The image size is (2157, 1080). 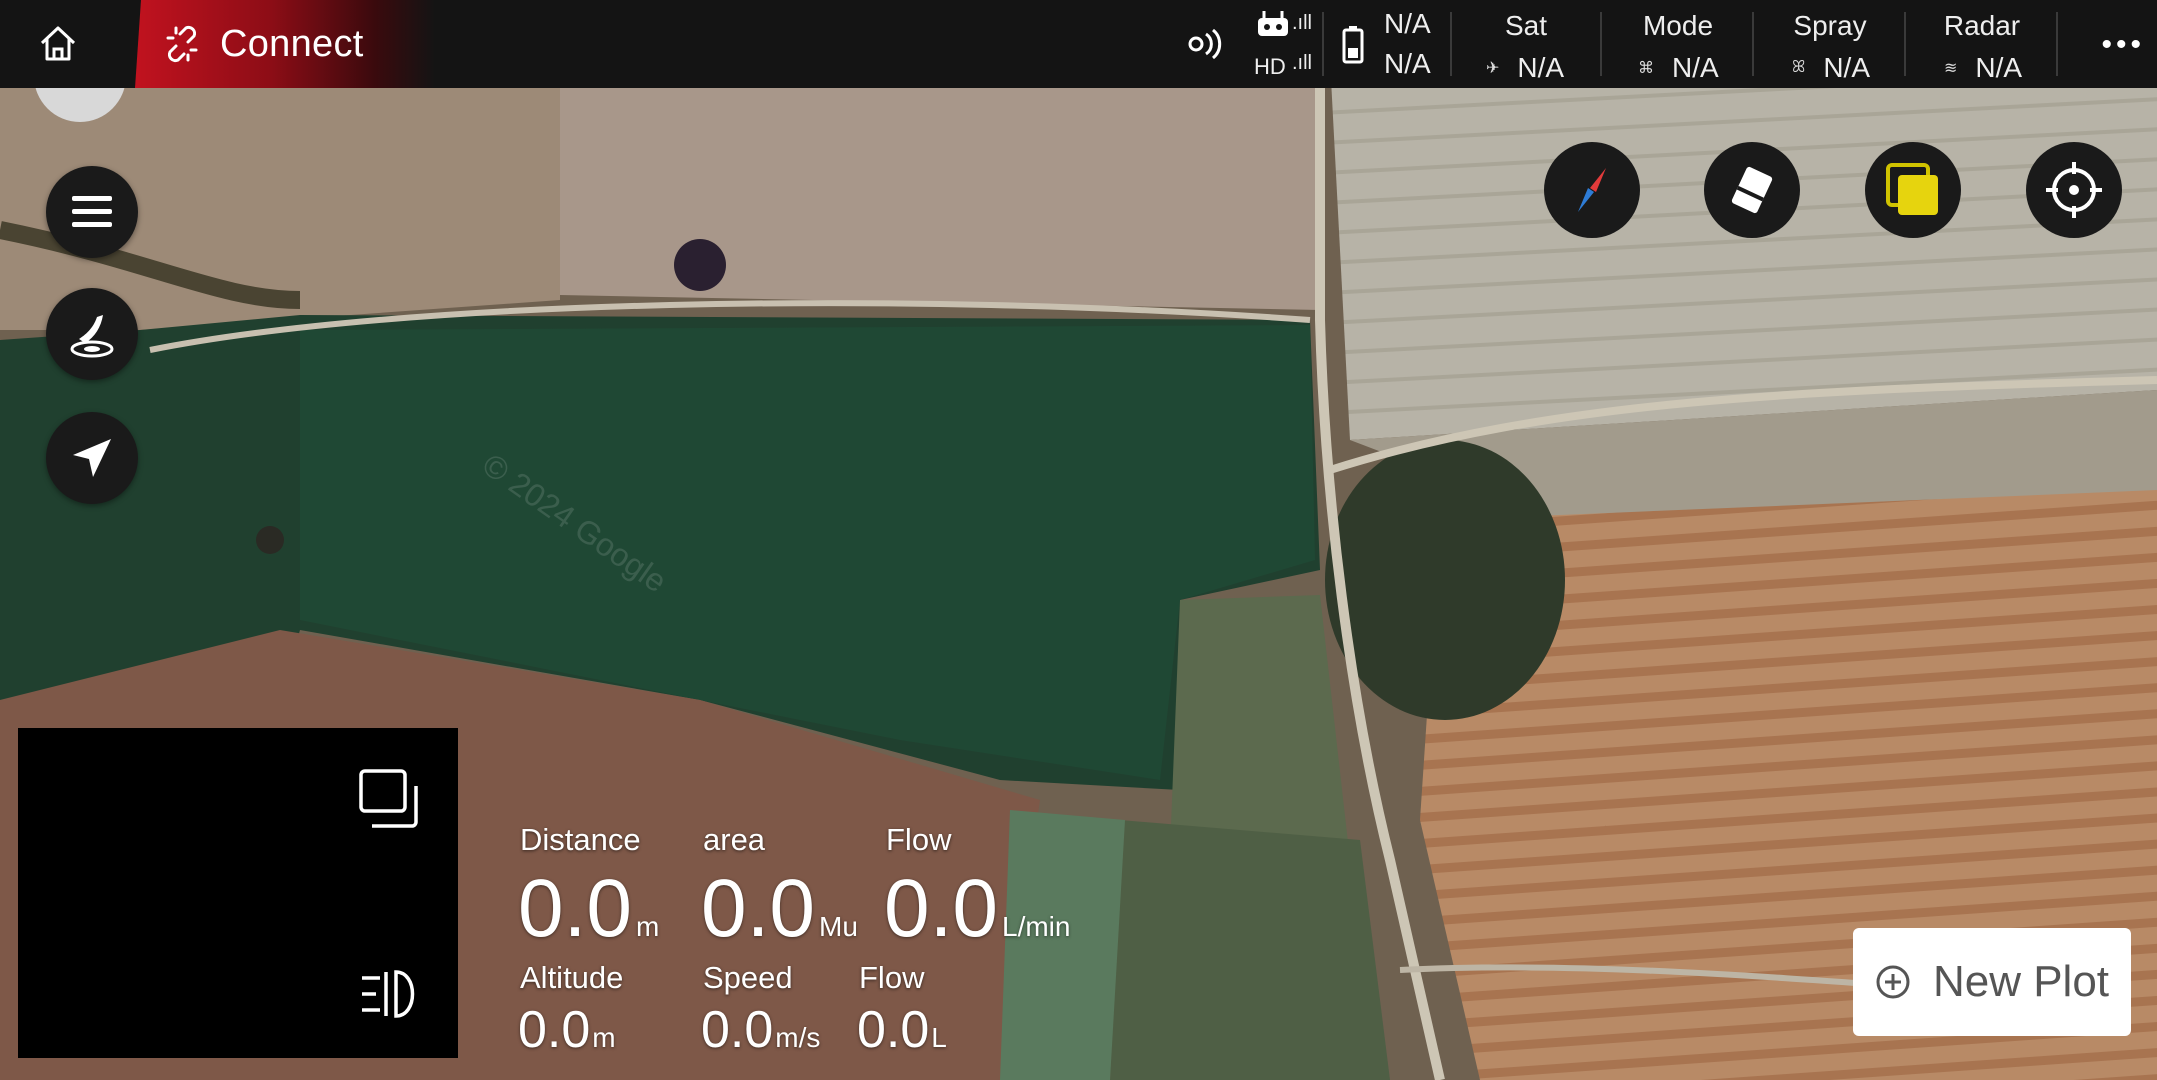 I want to click on sat-status: ✈ N/A, so click(x=1525, y=68).